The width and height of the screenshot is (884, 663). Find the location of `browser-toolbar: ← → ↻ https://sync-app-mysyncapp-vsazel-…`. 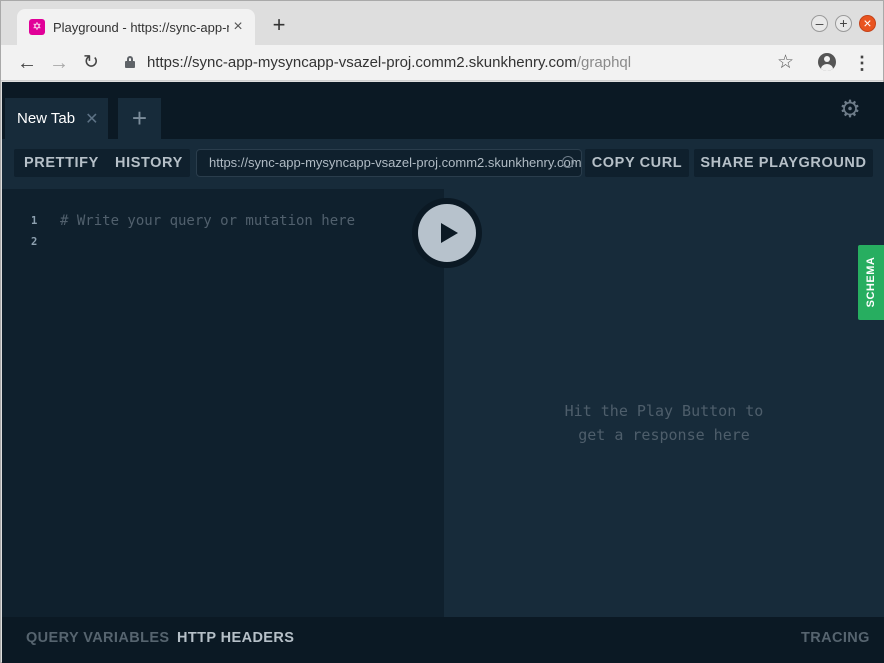

browser-toolbar: ← → ↻ https://sync-app-mysyncapp-vsazel-… is located at coordinates (442, 63).